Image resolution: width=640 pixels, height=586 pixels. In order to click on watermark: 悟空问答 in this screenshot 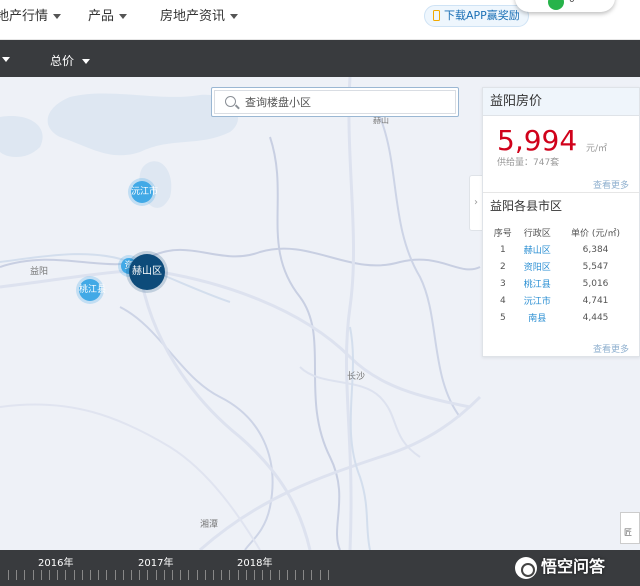, I will do `click(560, 566)`.